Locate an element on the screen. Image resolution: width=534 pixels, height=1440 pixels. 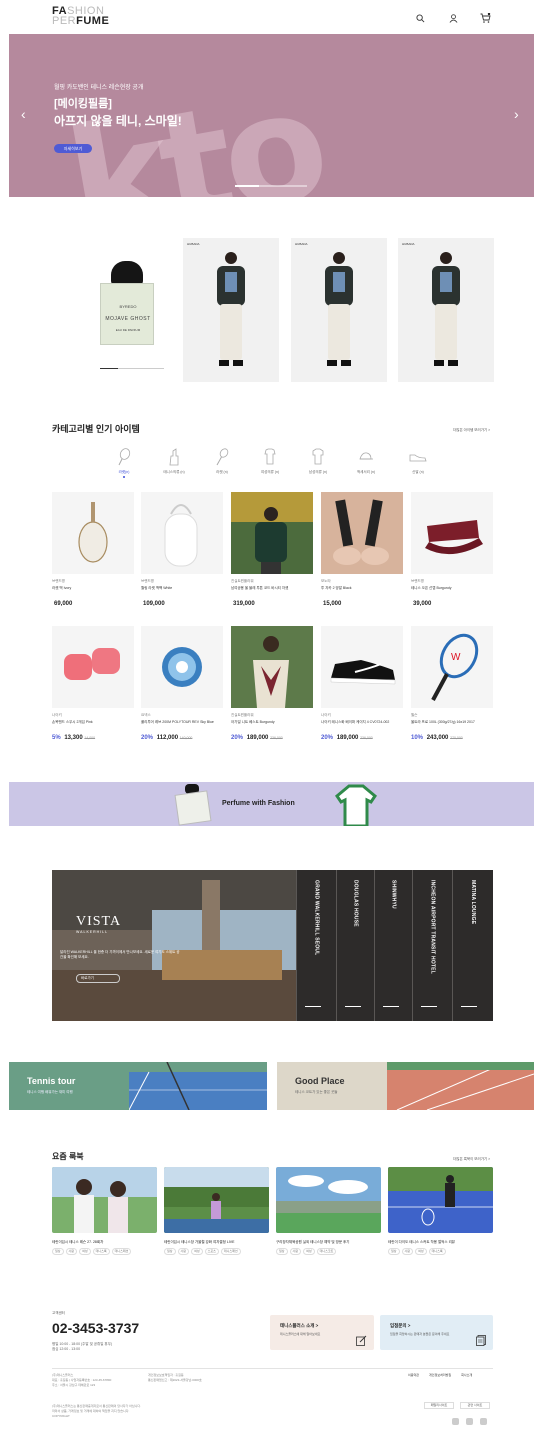
footer-link: 개인정보처리방침 is located at coordinates (440, 1375).